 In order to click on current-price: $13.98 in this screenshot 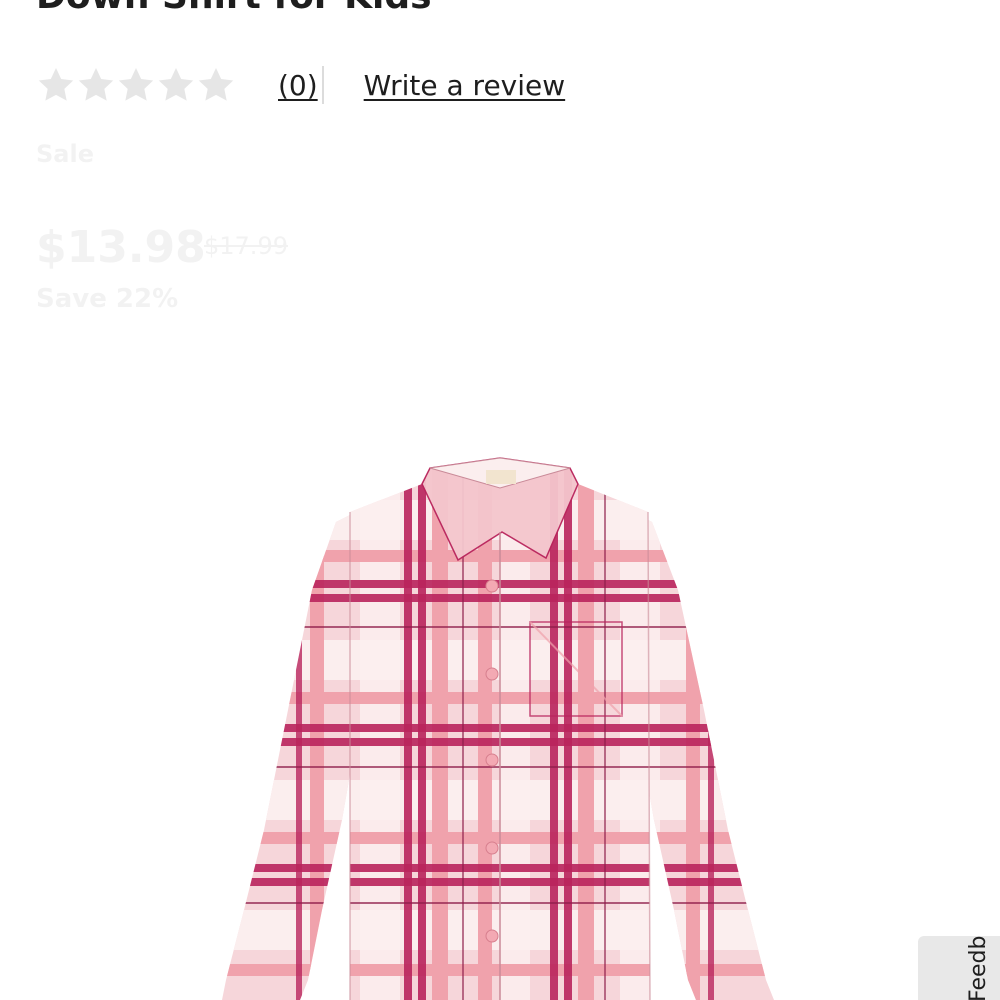, I will do `click(121, 247)`.